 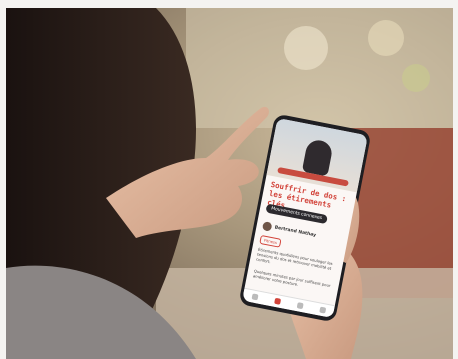 What do you see at coordinates (295, 232) in the screenshot?
I see `author-name: Bertrand Nathay` at bounding box center [295, 232].